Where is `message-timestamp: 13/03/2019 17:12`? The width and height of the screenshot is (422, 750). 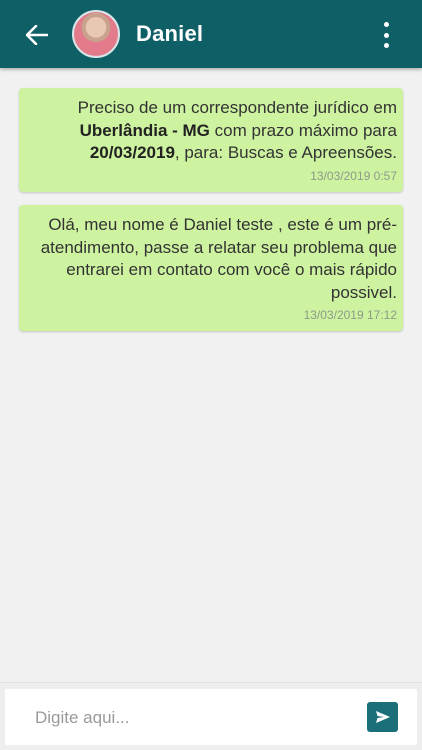 message-timestamp: 13/03/2019 17:12 is located at coordinates (350, 315).